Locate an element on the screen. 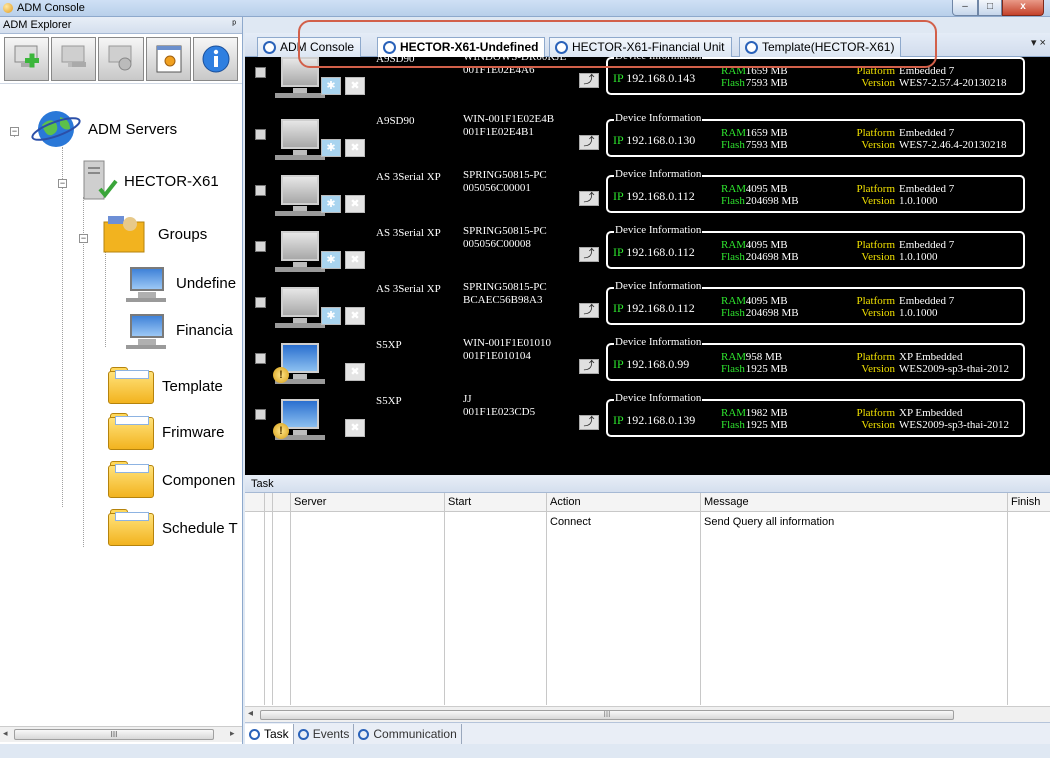  tab-hector-undefined: HECTOR-X61-Undefined is located at coordinates (461, 47).